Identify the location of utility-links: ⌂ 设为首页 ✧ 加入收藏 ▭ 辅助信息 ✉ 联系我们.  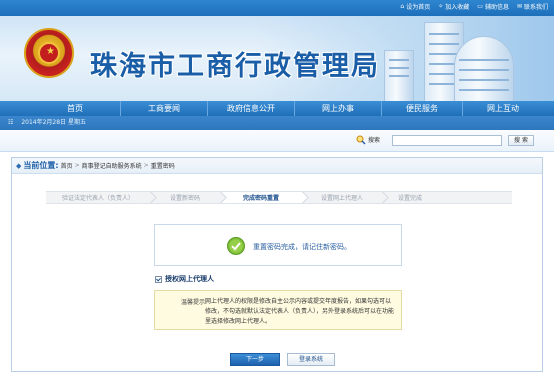
(474, 6).